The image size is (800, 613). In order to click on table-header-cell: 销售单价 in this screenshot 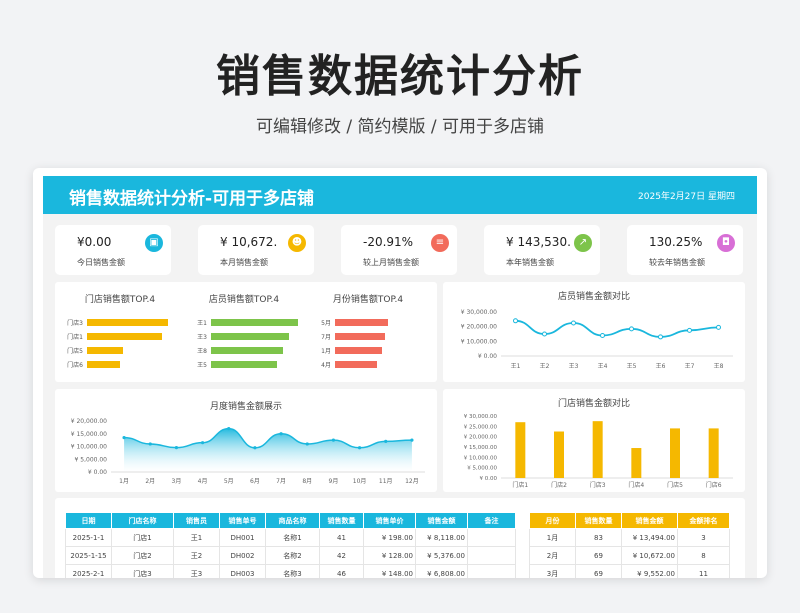, I will do `click(389, 520)`.